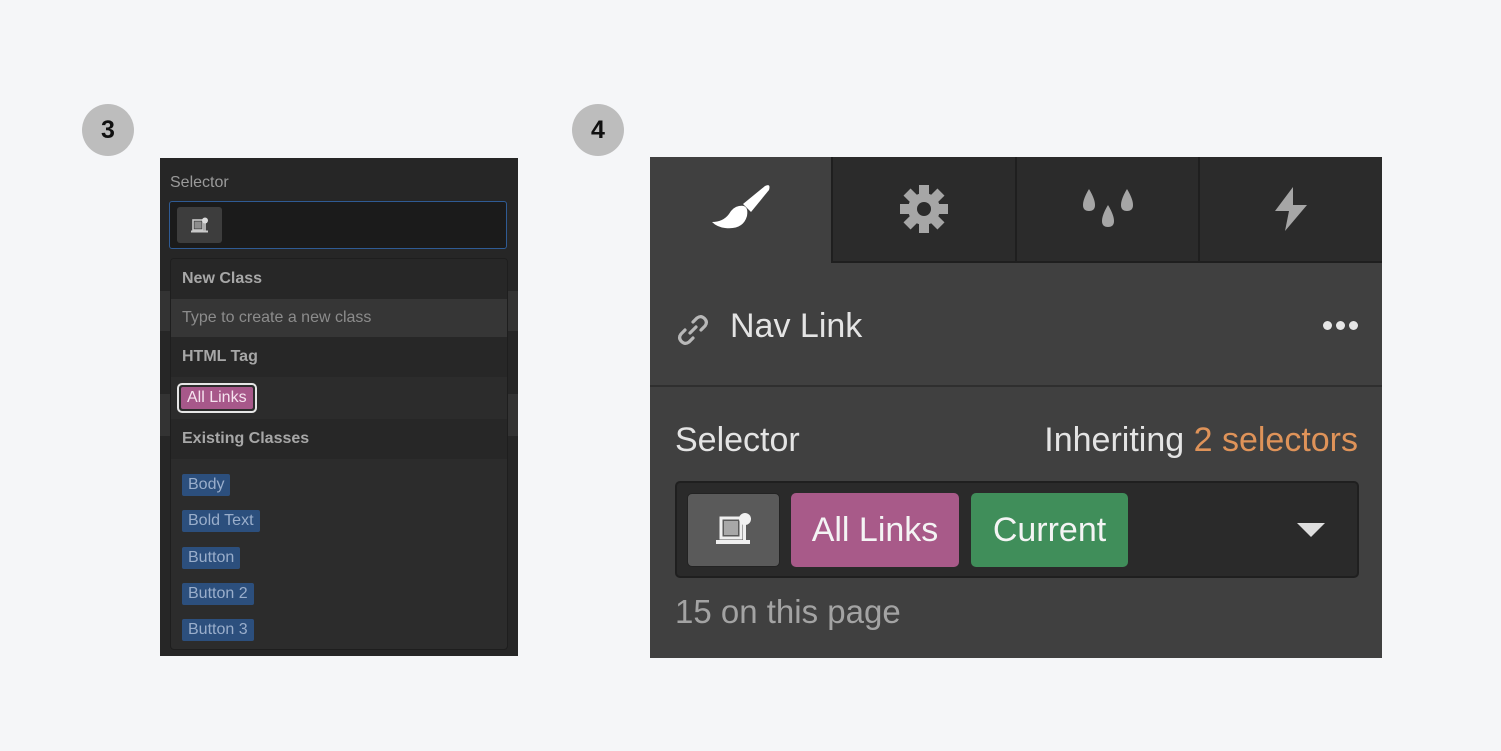 The image size is (1501, 751). I want to click on class-tag-bold-text: Bold Text, so click(221, 521).